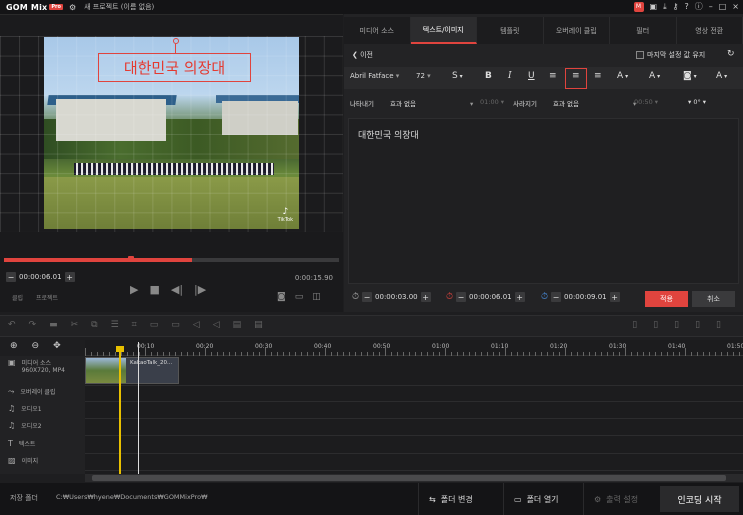 The width and height of the screenshot is (743, 515). What do you see at coordinates (396, 297) in the screenshot?
I see `duration-time: 00:00:03.00` at bounding box center [396, 297].